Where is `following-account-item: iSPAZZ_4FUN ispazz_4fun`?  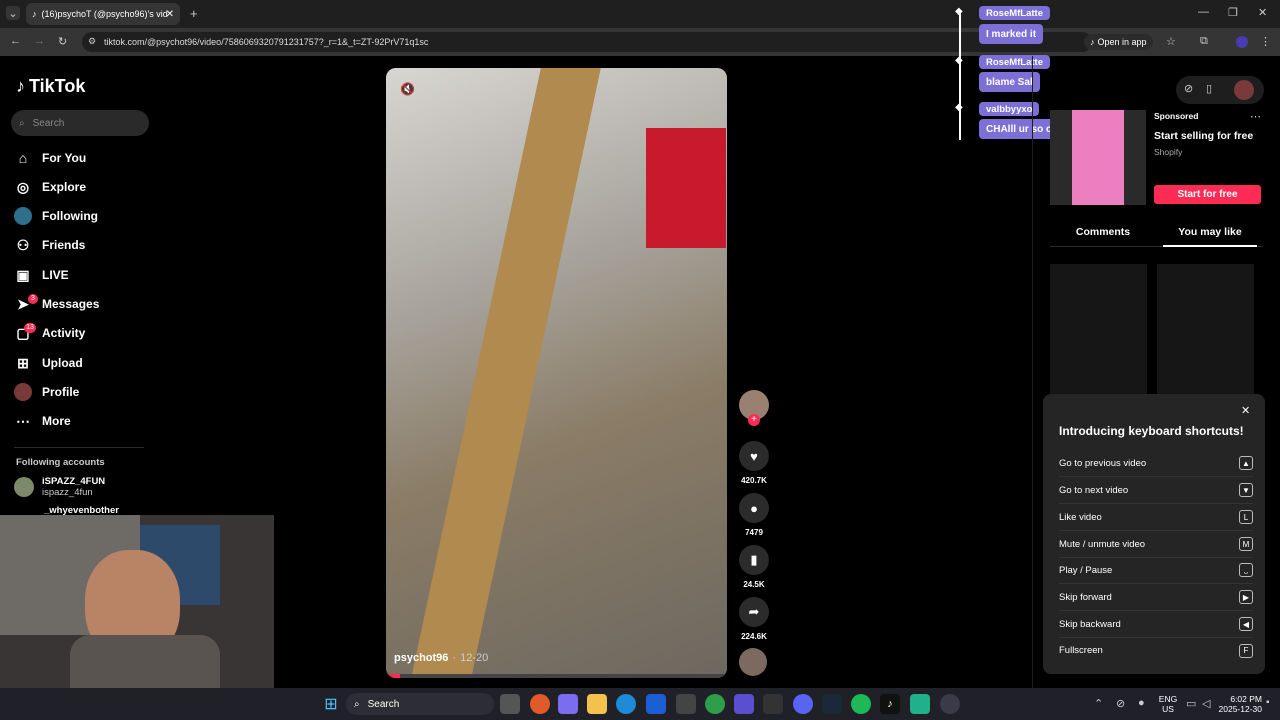
following-account-item: iSPAZZ_4FUN ispazz_4fun is located at coordinates (59, 487).